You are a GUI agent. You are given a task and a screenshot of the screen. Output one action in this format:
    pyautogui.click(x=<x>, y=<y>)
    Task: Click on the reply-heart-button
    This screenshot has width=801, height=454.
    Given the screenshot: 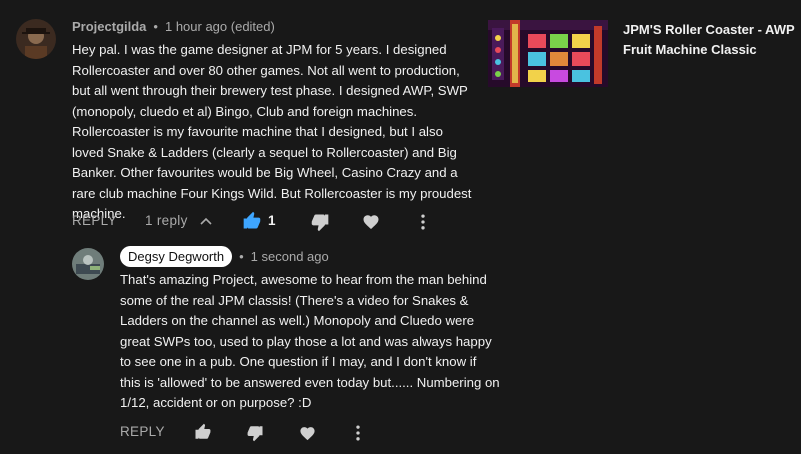 What is the action you would take?
    pyautogui.click(x=307, y=433)
    